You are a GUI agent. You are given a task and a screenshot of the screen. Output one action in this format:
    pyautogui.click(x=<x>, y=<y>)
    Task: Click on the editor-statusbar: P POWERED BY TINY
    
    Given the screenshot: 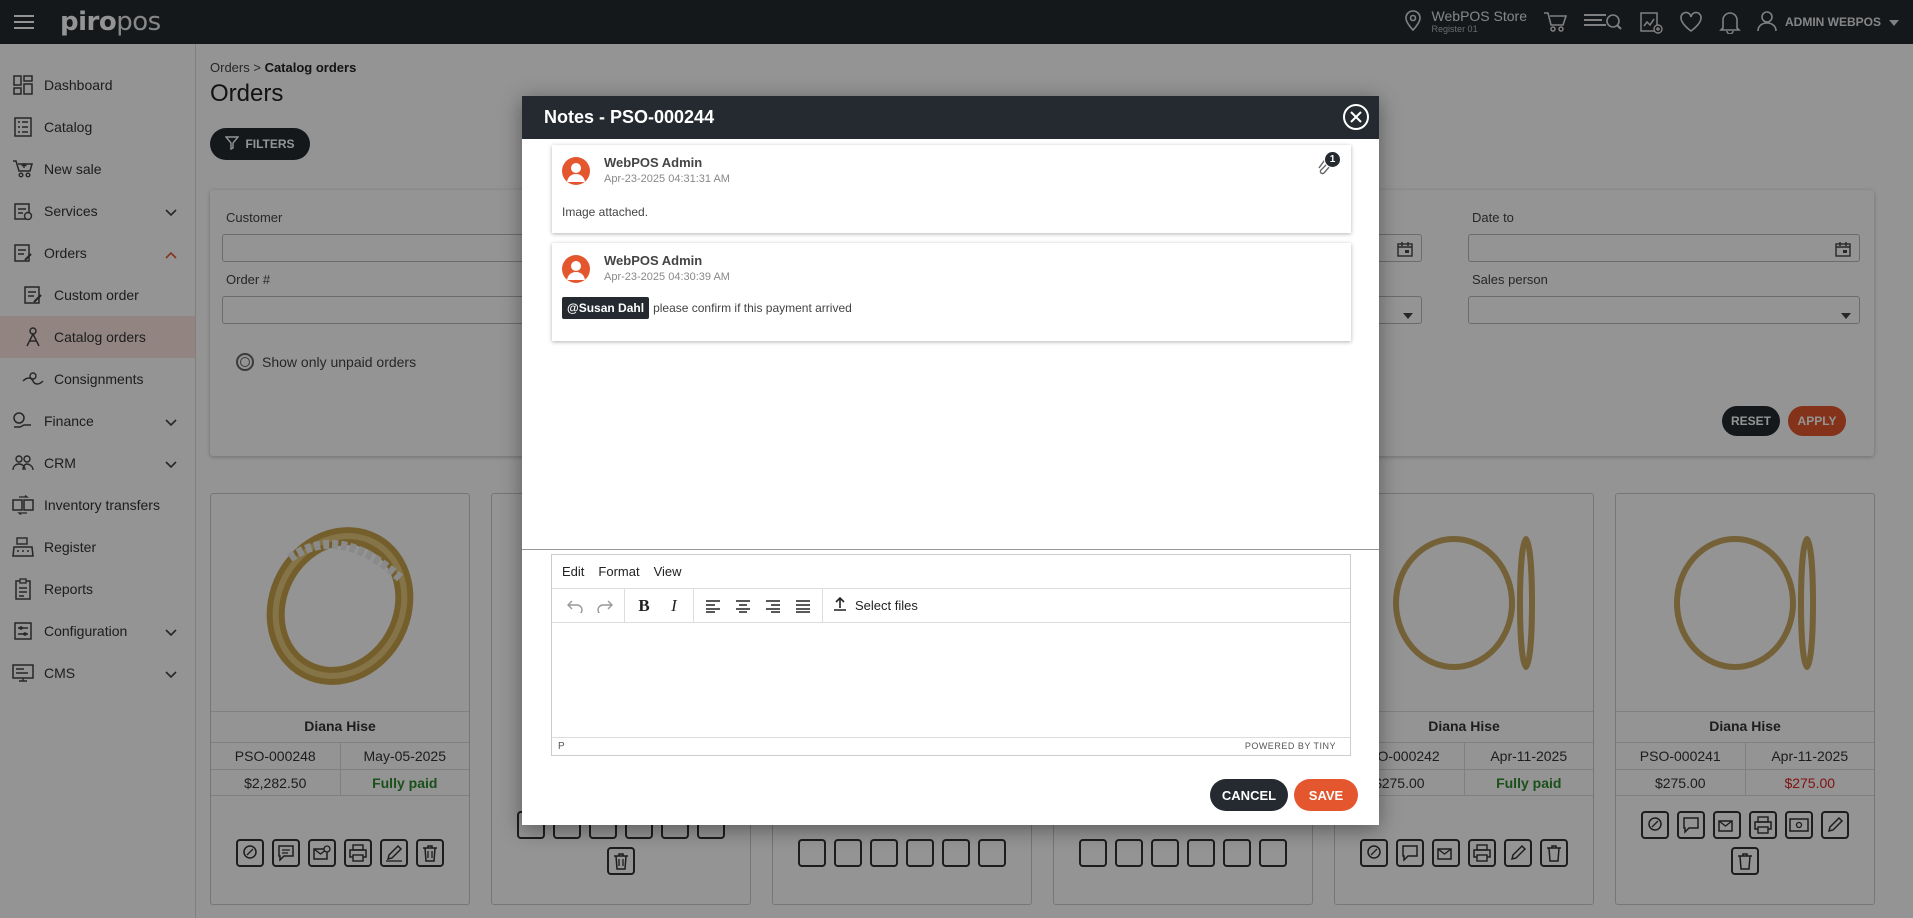 What is the action you would take?
    pyautogui.click(x=951, y=745)
    